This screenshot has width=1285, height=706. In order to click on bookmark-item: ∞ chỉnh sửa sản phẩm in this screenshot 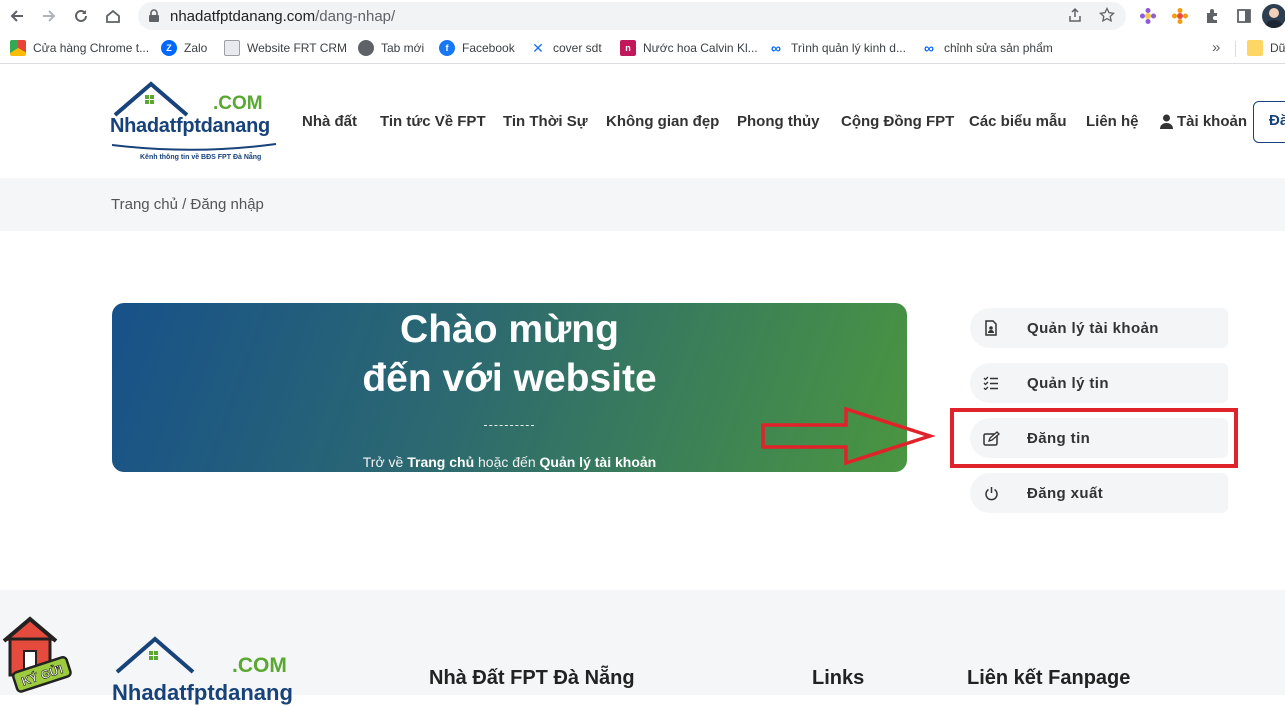, I will do `click(987, 48)`.